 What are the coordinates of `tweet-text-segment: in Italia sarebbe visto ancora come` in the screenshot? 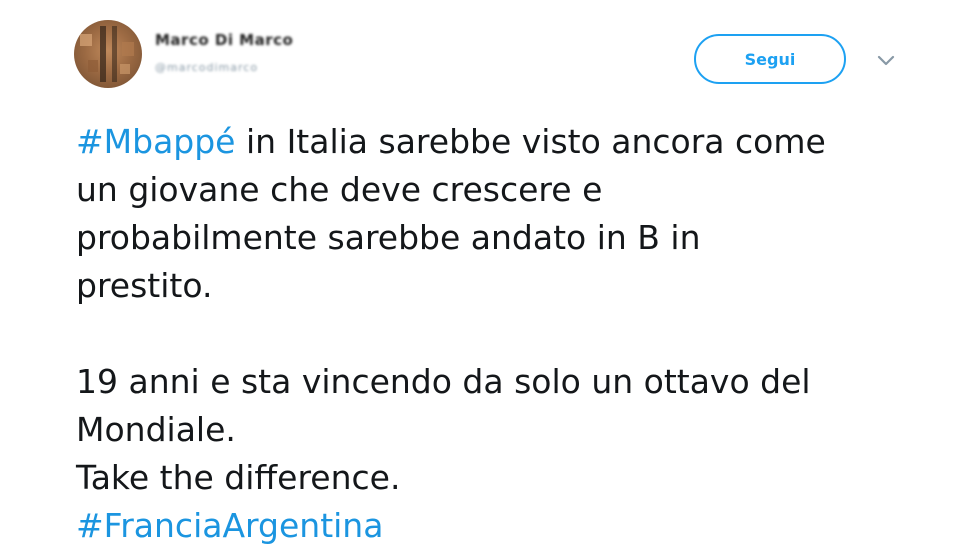 It's located at (530, 141).